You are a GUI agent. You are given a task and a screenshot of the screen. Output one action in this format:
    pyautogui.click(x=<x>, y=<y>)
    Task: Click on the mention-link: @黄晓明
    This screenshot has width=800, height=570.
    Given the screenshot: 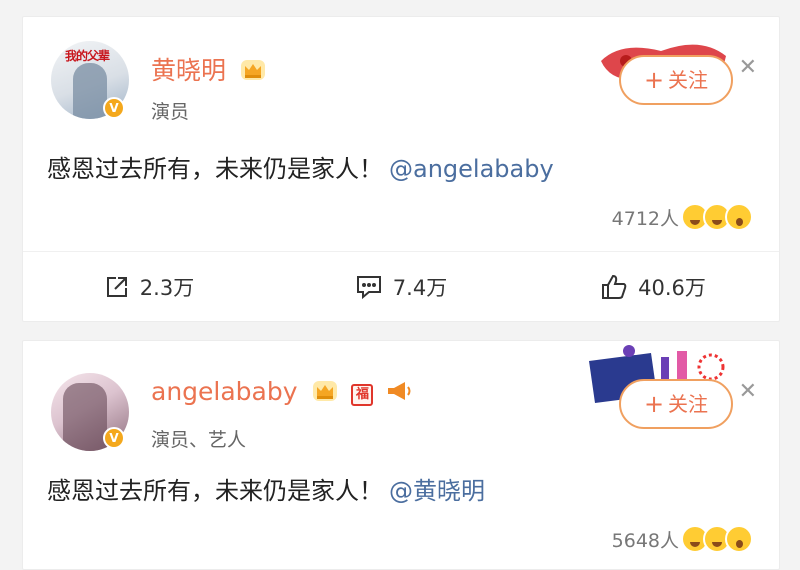 What is the action you would take?
    pyautogui.click(x=437, y=491)
    